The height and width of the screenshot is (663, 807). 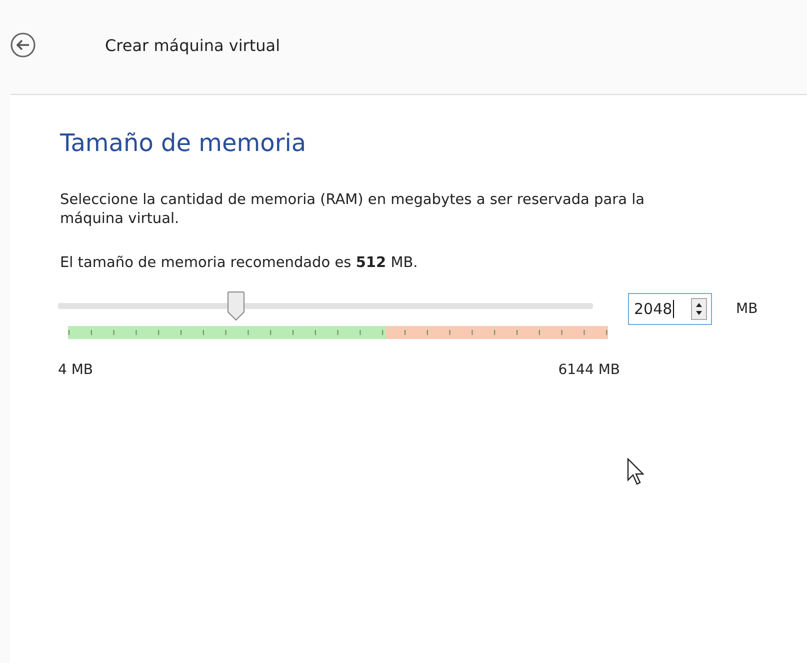 I want to click on description-text: Seleccione la cantidad de memoria (RAM) en megabytes a ser reservada para la máquina virtual., so click(x=353, y=210).